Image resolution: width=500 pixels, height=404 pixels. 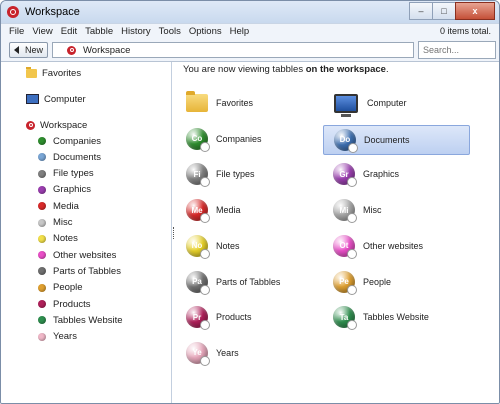 I want to click on sidebar-item-label: Notes, so click(x=65, y=239).